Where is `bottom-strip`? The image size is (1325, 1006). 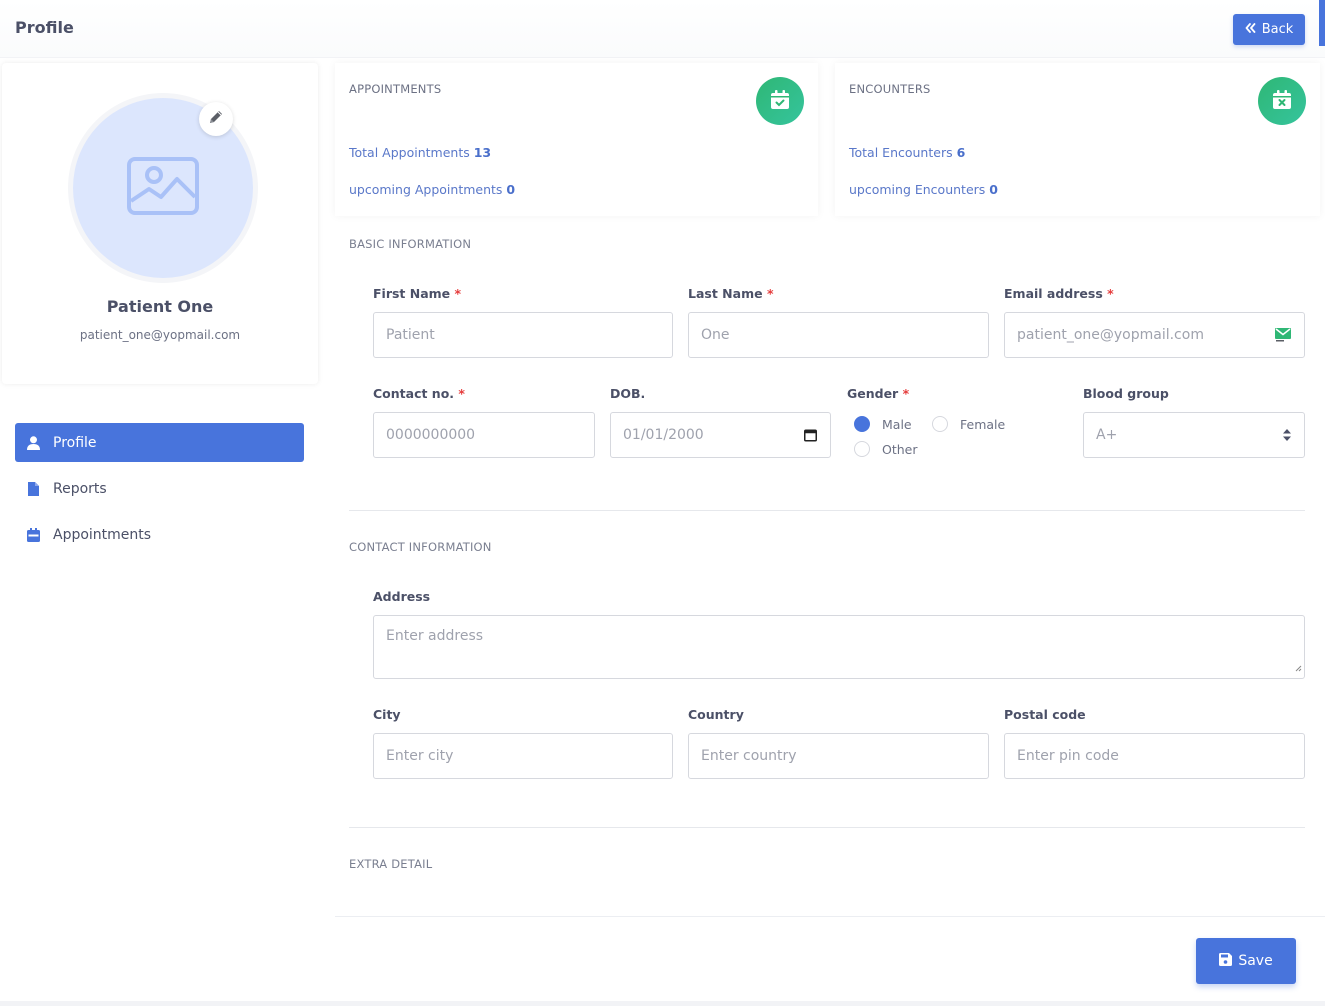
bottom-strip is located at coordinates (662, 1003).